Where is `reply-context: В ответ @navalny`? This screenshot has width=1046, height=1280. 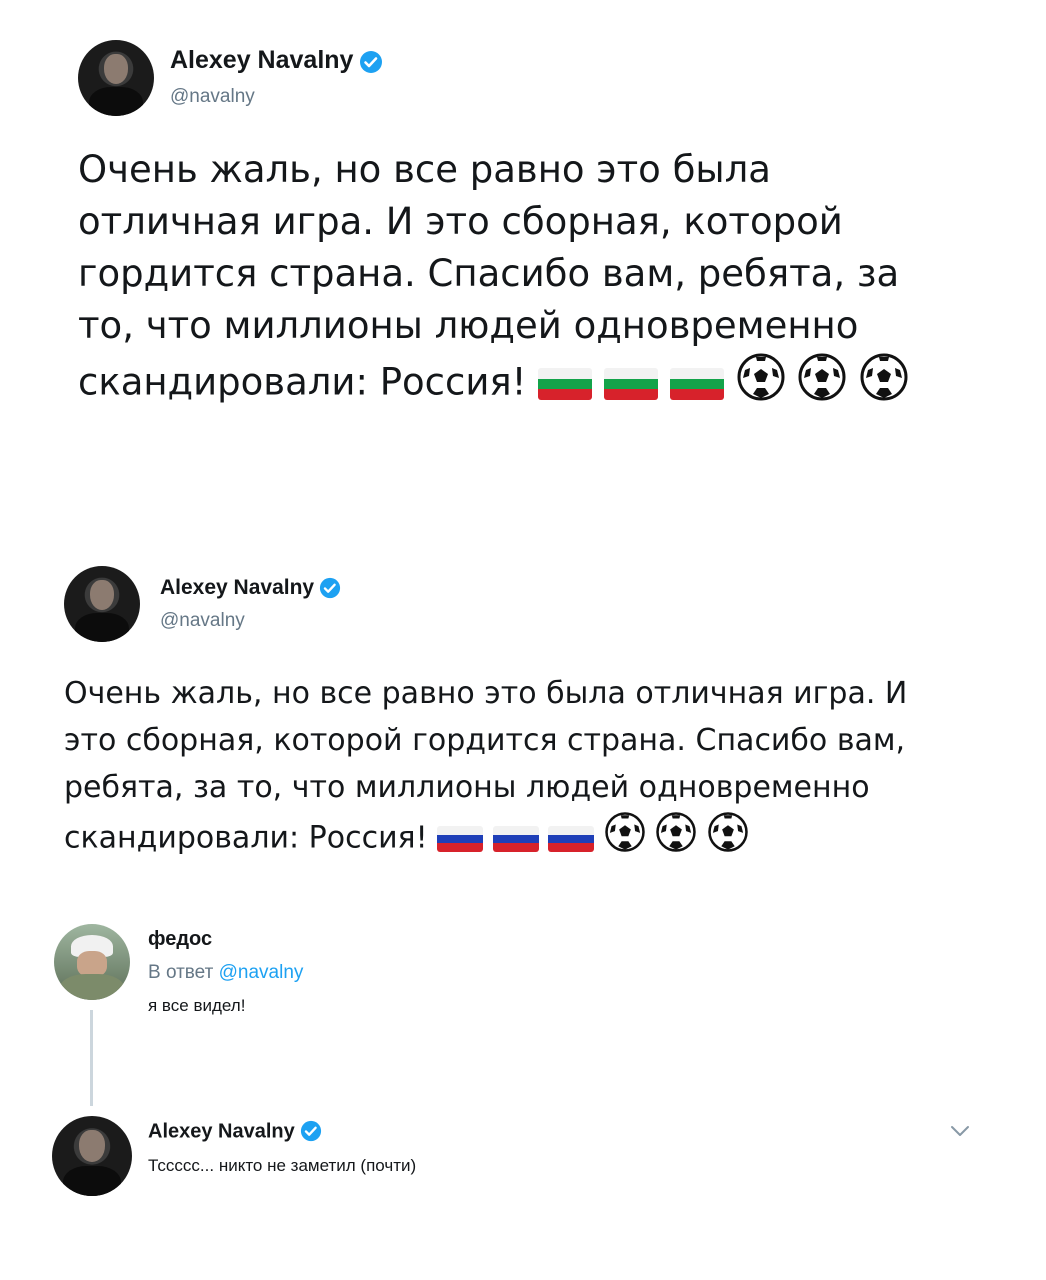 reply-context: В ответ @navalny is located at coordinates (225, 973).